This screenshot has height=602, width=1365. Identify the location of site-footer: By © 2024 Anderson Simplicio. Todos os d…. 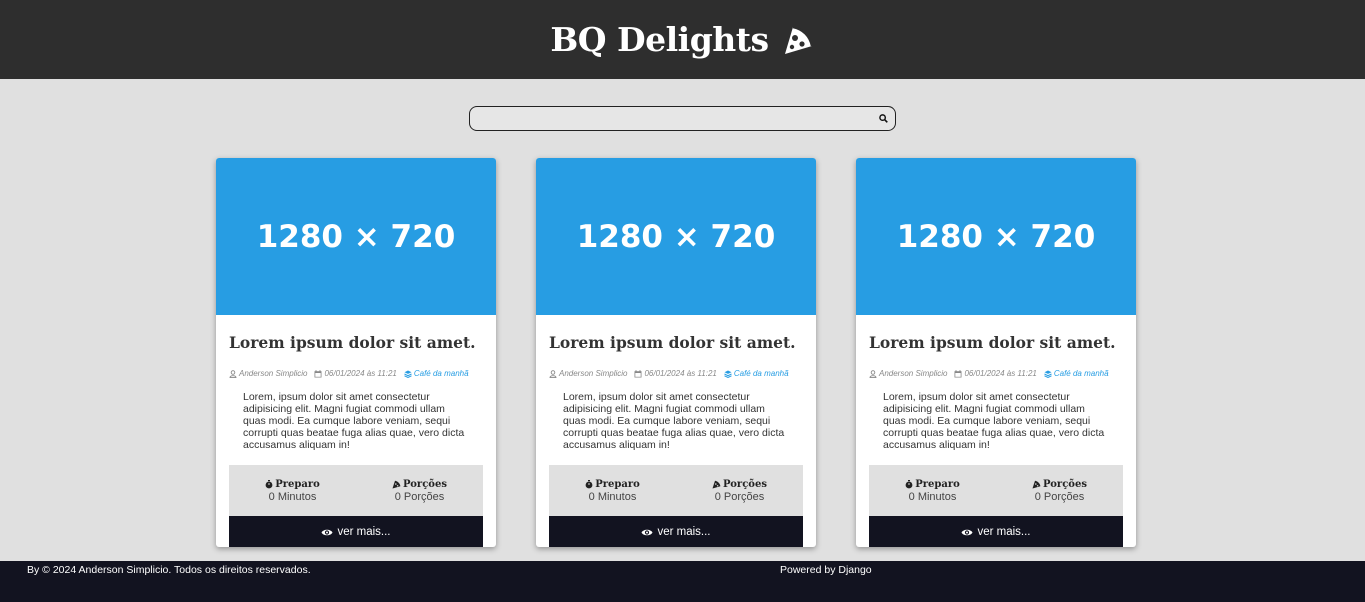
(682, 581).